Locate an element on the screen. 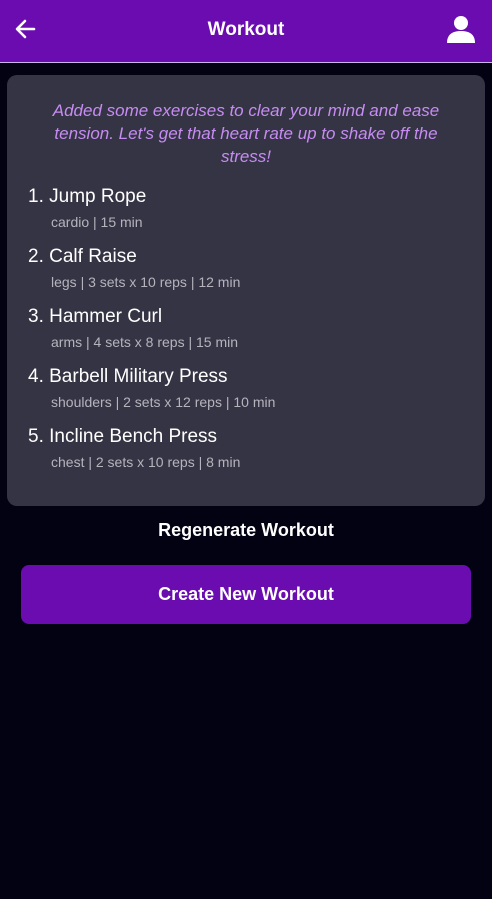  page-title: Workout is located at coordinates (246, 29).